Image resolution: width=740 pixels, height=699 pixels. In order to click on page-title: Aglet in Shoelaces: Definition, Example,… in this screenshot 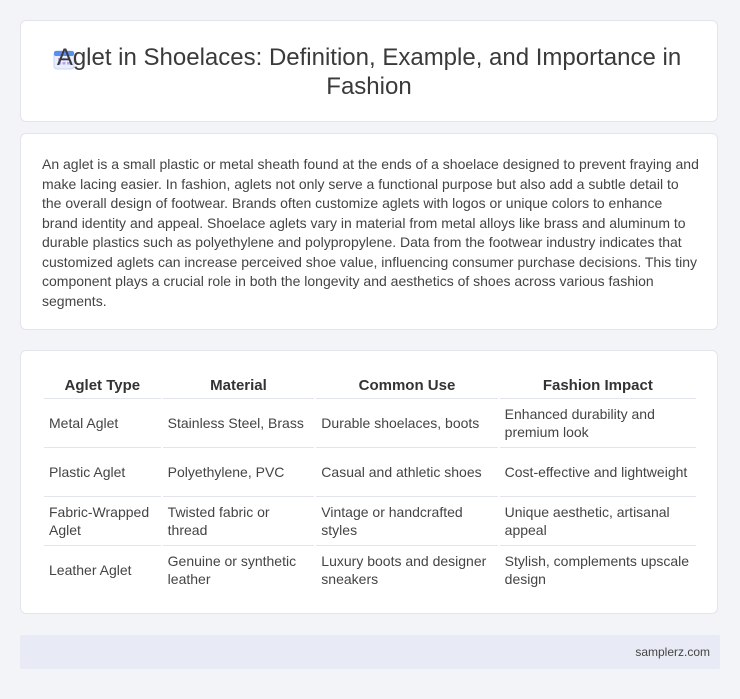, I will do `click(369, 72)`.